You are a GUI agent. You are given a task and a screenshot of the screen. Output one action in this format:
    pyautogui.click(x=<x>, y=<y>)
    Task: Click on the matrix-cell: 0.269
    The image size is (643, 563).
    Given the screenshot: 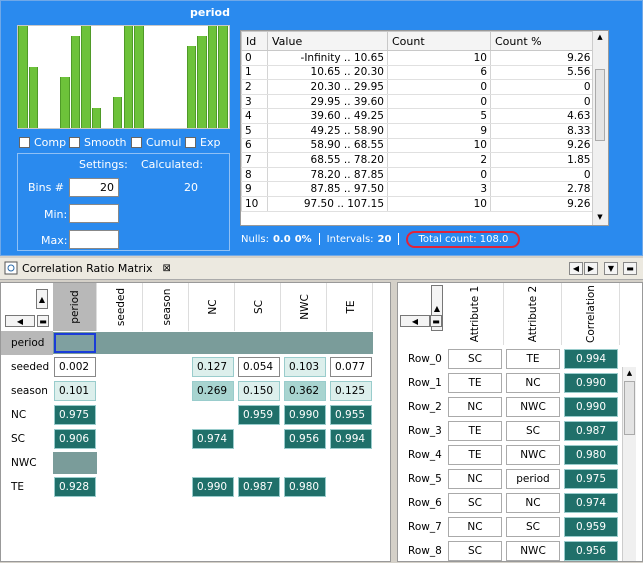 What is the action you would take?
    pyautogui.click(x=213, y=391)
    